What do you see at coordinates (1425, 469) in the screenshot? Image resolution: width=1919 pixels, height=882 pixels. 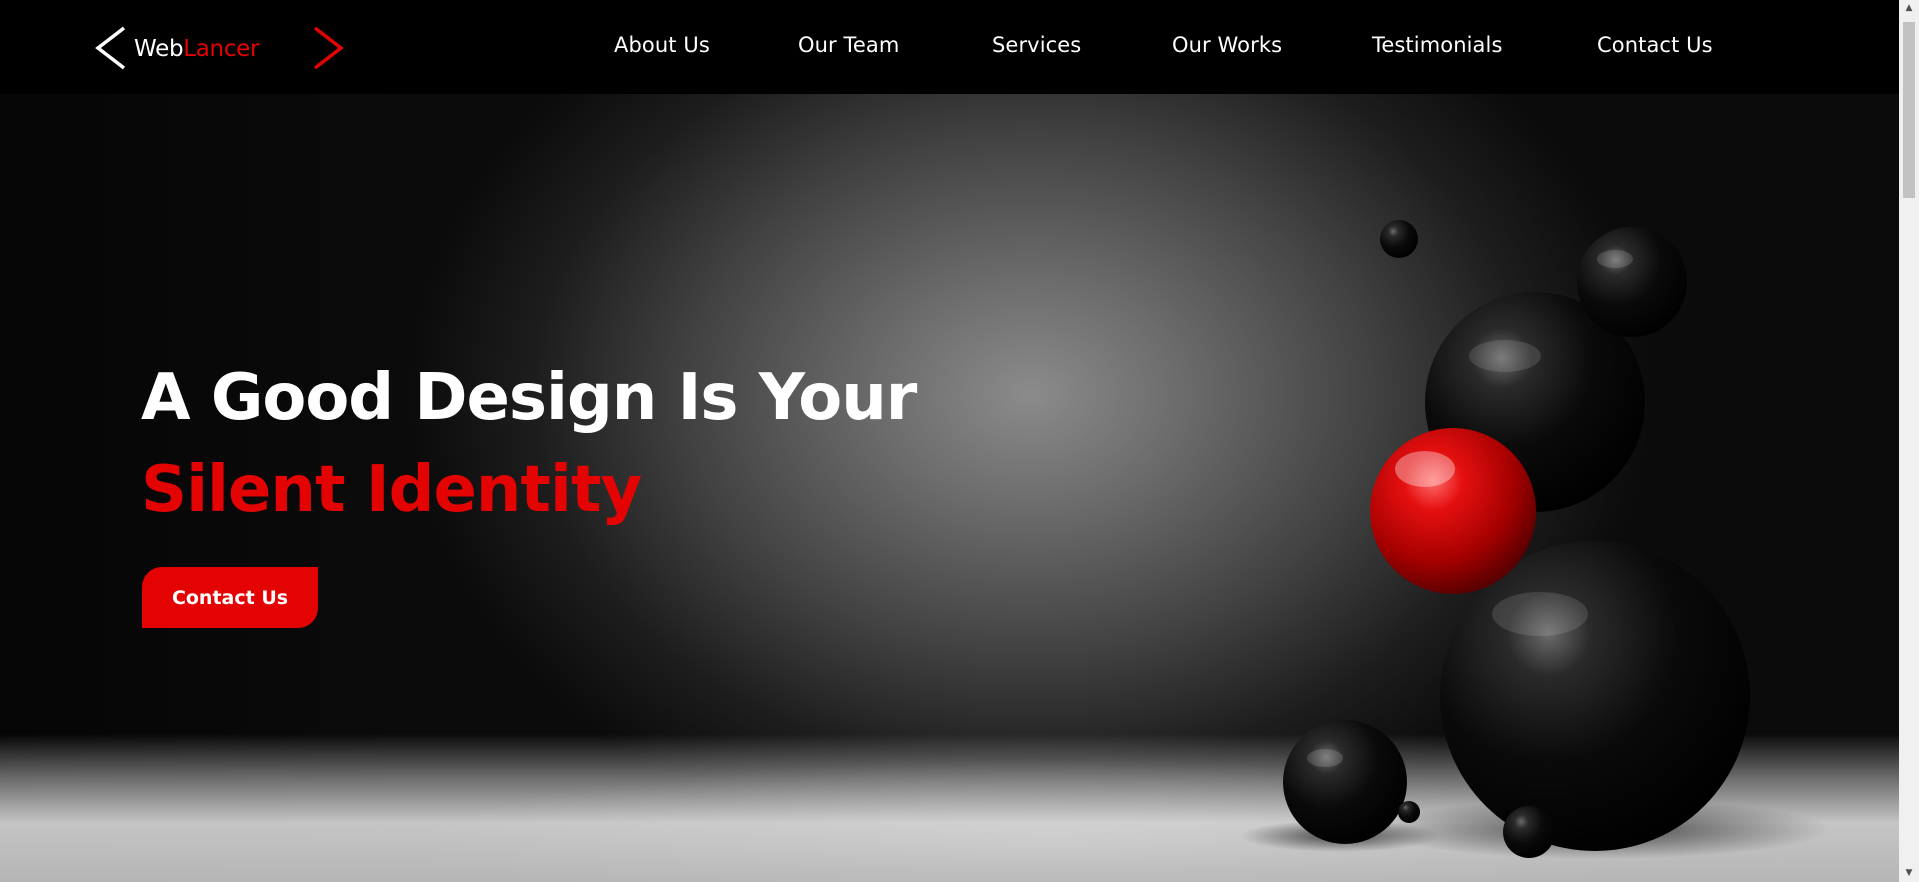 I see `sphere-red-highlight` at bounding box center [1425, 469].